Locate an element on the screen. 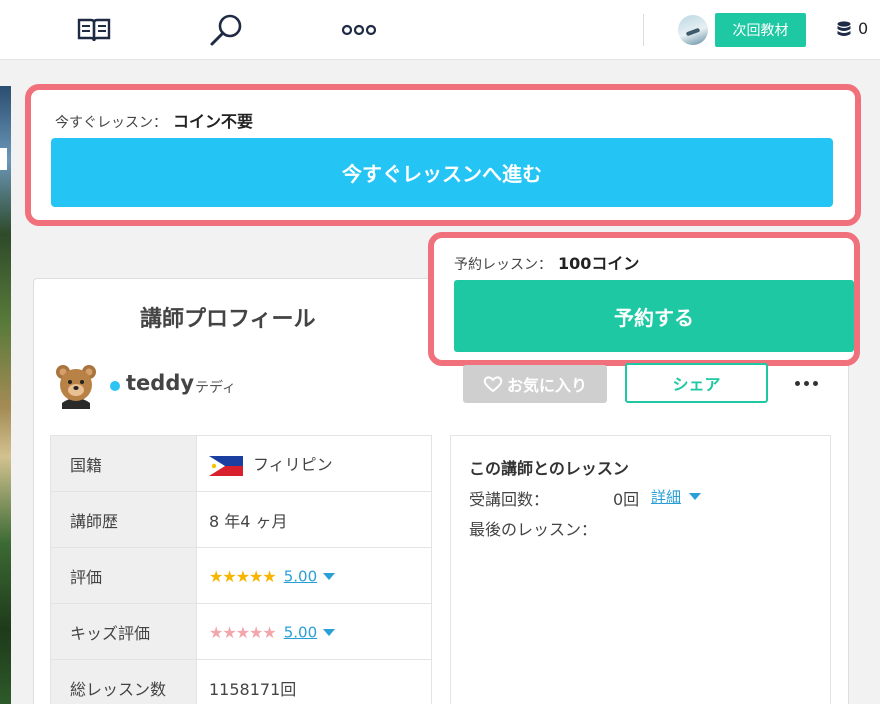 The image size is (880, 704). lesson-count-label: 受講回数： is located at coordinates (509, 499).